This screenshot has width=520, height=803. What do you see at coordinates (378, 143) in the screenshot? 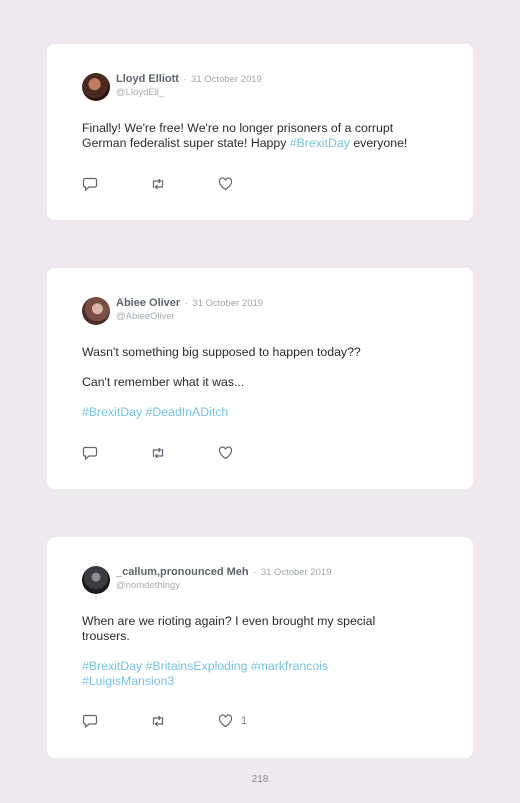
I see `tweet-text-part: everyone!` at bounding box center [378, 143].